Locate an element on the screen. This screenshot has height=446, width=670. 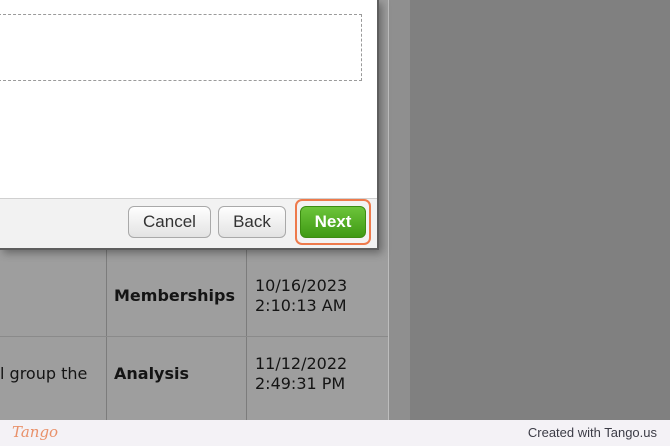
row-type: Memberships is located at coordinates (175, 295).